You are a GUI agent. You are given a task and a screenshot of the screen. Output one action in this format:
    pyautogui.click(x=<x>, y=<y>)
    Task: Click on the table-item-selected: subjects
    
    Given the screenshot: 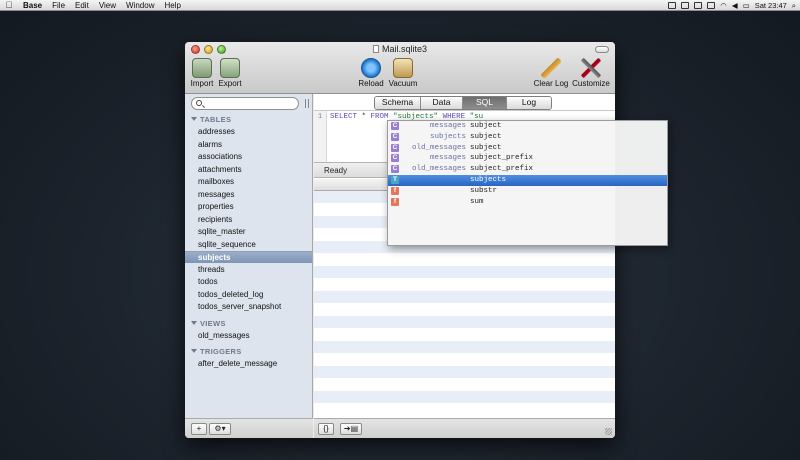 What is the action you would take?
    pyautogui.click(x=248, y=257)
    